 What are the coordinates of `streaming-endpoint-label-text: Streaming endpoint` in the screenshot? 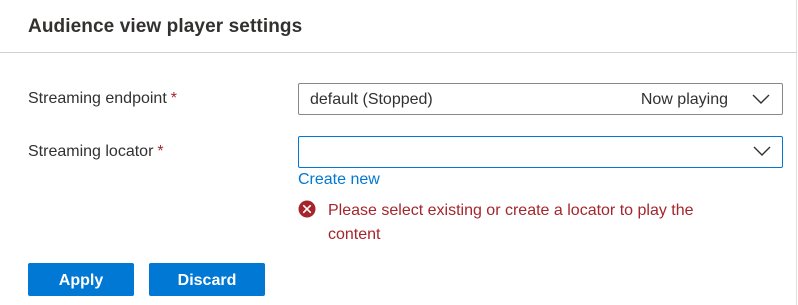 It's located at (97, 98).